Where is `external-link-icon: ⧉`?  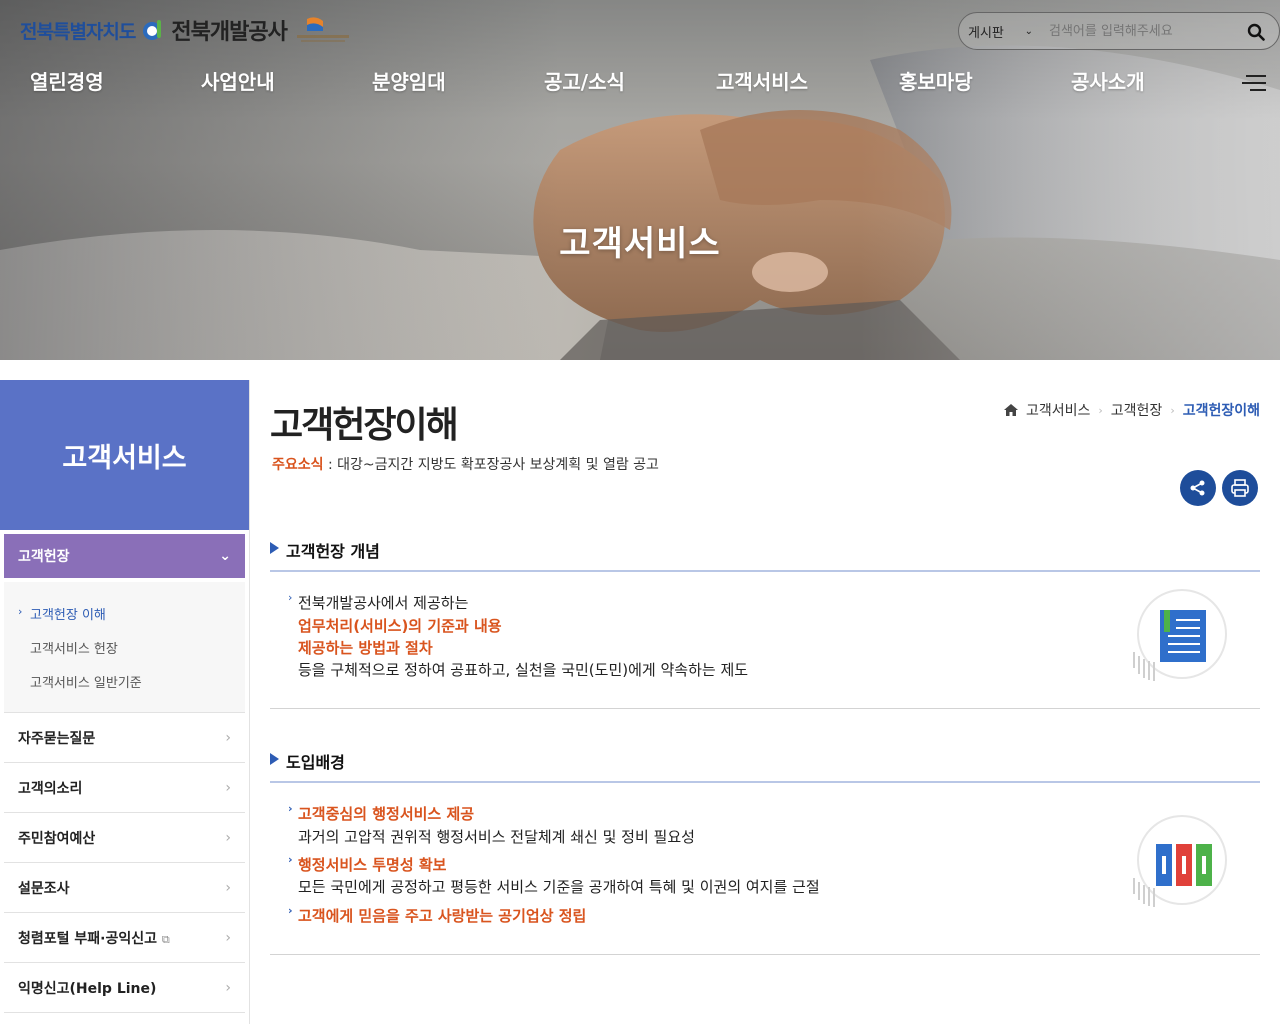
external-link-icon: ⧉ is located at coordinates (165, 939).